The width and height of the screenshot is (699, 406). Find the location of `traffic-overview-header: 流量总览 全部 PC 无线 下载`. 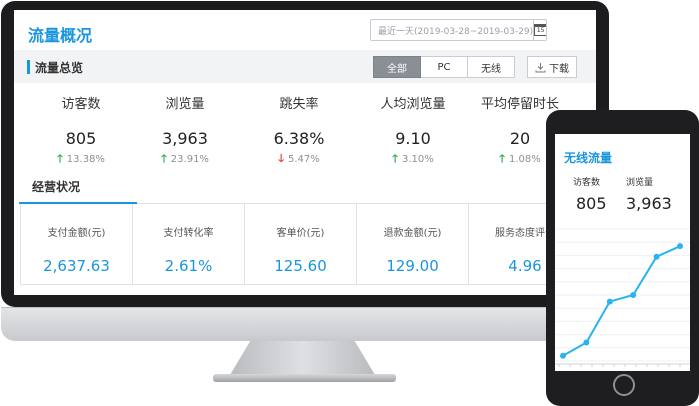

traffic-overview-header: 流量总览 全部 PC 无线 下载 is located at coordinates (305, 66).